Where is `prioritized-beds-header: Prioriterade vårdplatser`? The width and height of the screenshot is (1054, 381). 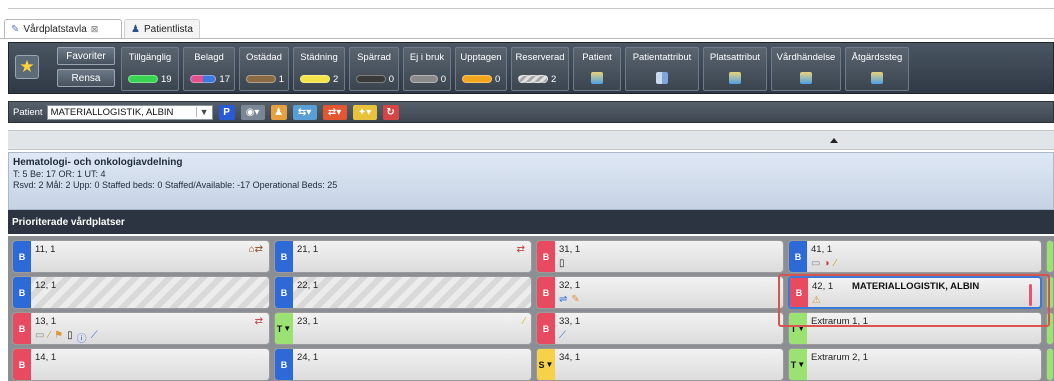
prioritized-beds-header: Prioriterade vårdplatser is located at coordinates (531, 222).